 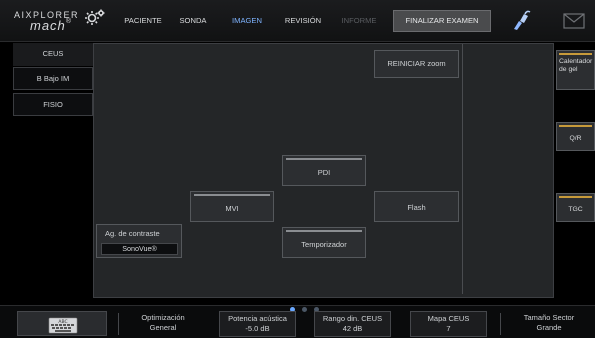 I want to click on ceus-dynamic-range-value: 42 dB, so click(x=352, y=328).